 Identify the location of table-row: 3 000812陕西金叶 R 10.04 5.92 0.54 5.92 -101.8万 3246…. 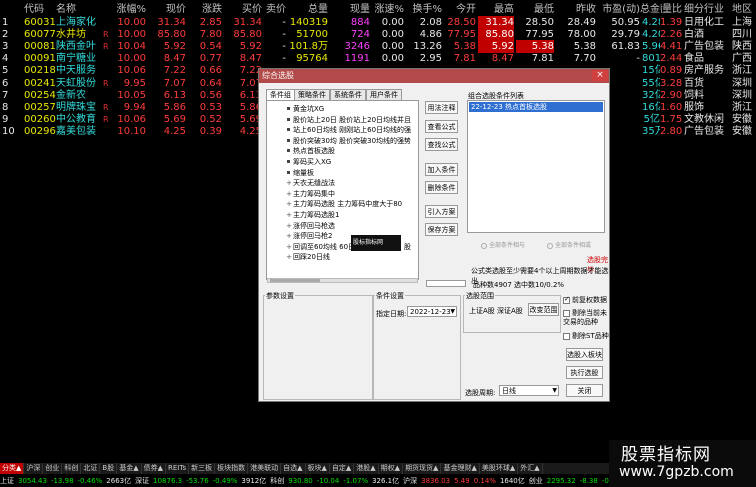
(378, 47).